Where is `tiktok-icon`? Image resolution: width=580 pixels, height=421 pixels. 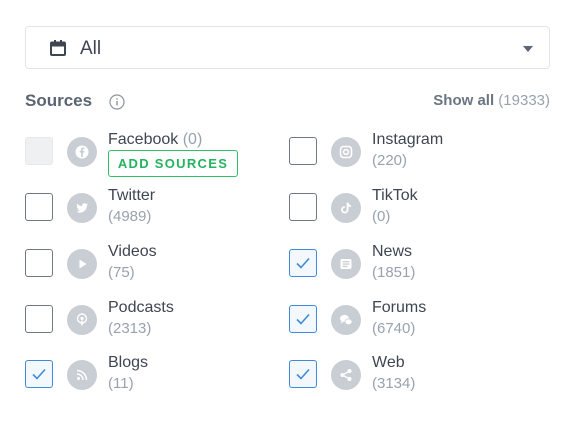
tiktok-icon is located at coordinates (346, 208).